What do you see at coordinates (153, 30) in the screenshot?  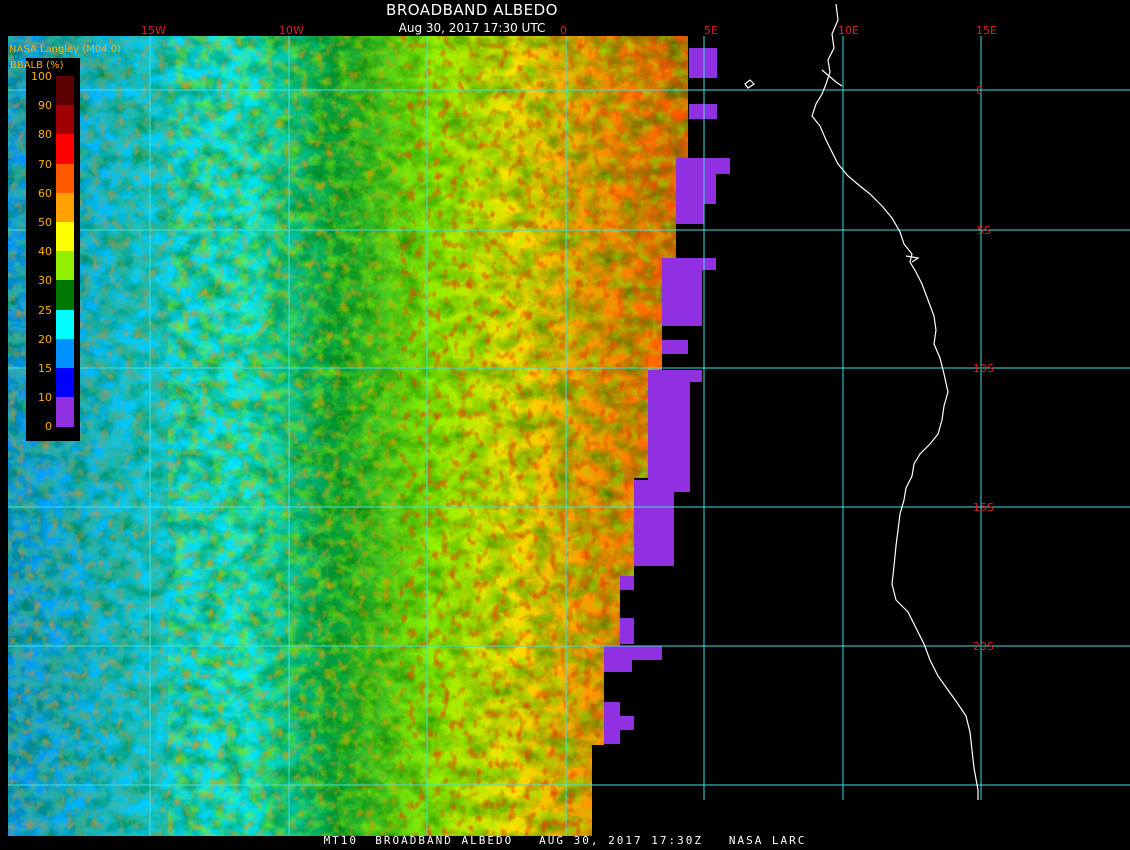 I see `lon-label-15w: 15W` at bounding box center [153, 30].